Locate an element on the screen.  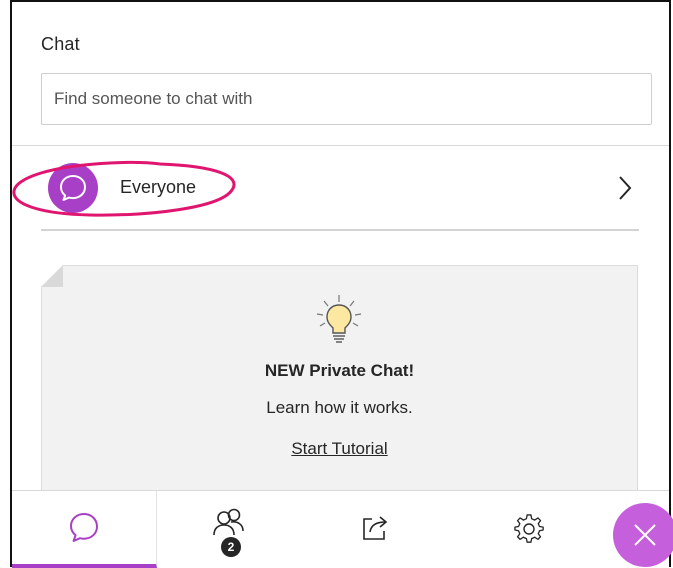
close-icon is located at coordinates (645, 535).